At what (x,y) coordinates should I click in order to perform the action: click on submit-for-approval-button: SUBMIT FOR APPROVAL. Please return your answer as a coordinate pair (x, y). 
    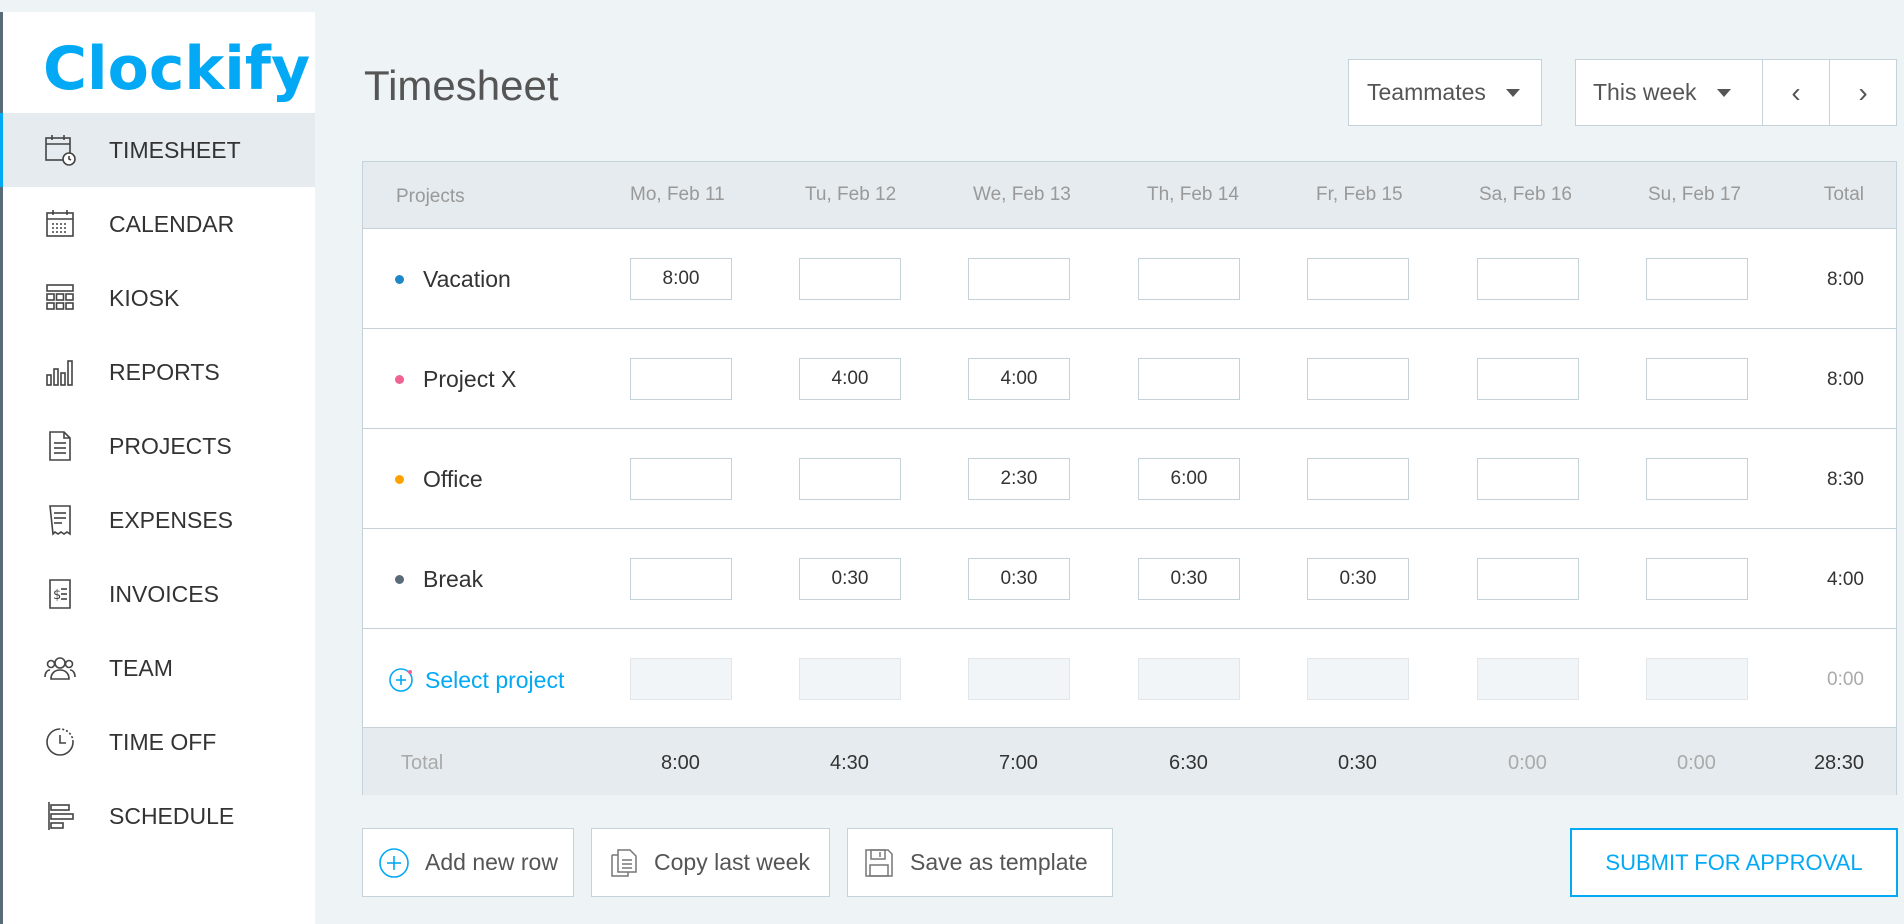
    Looking at the image, I should click on (1734, 862).